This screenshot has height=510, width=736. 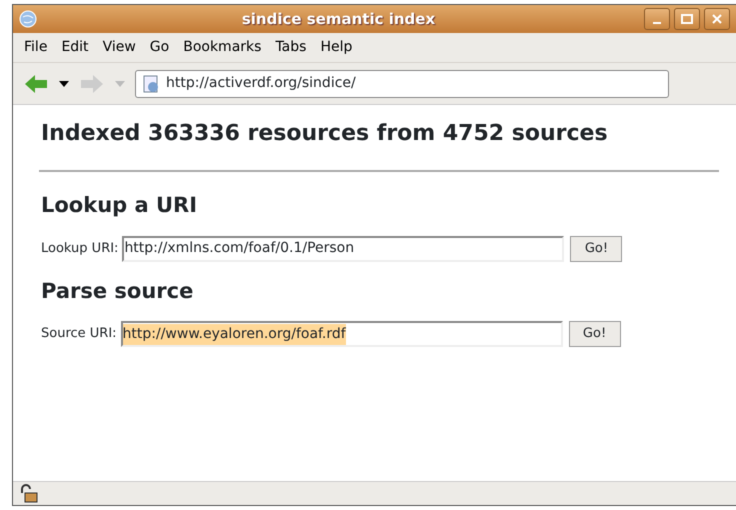 I want to click on input-field: http://www.eyaloren.org/foaf.rdf, so click(x=341, y=334).